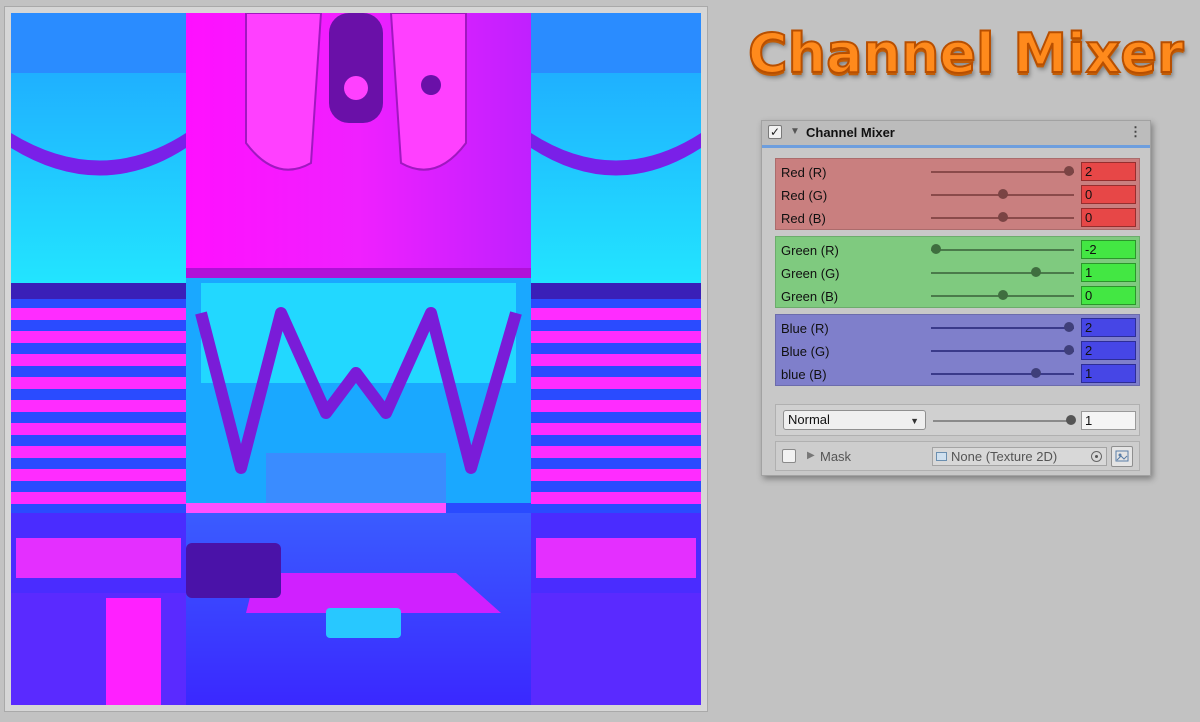 The height and width of the screenshot is (722, 1200). I want to click on blue-row-0: Blue (R) 2, so click(957, 328).